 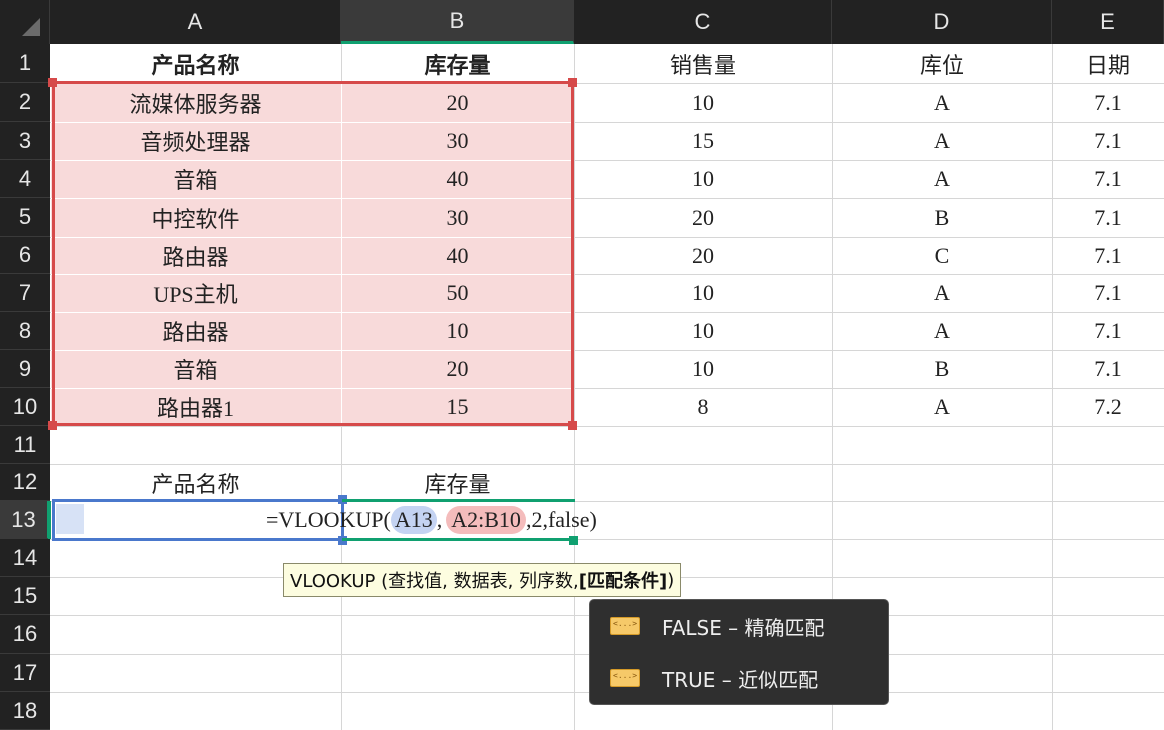 What do you see at coordinates (671, 580) in the screenshot?
I see `tooltip-close-paren: )` at bounding box center [671, 580].